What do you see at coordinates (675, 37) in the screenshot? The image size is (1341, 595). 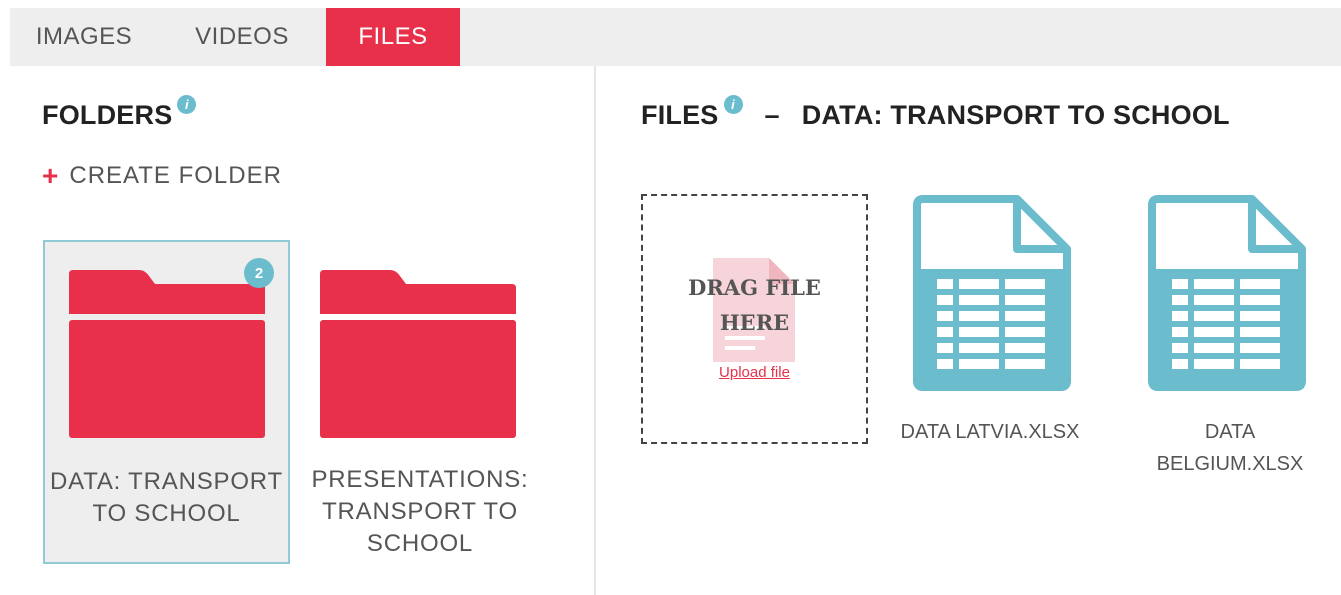 I see `media-tab-bar: IMAGES VIDEOS FILES` at bounding box center [675, 37].